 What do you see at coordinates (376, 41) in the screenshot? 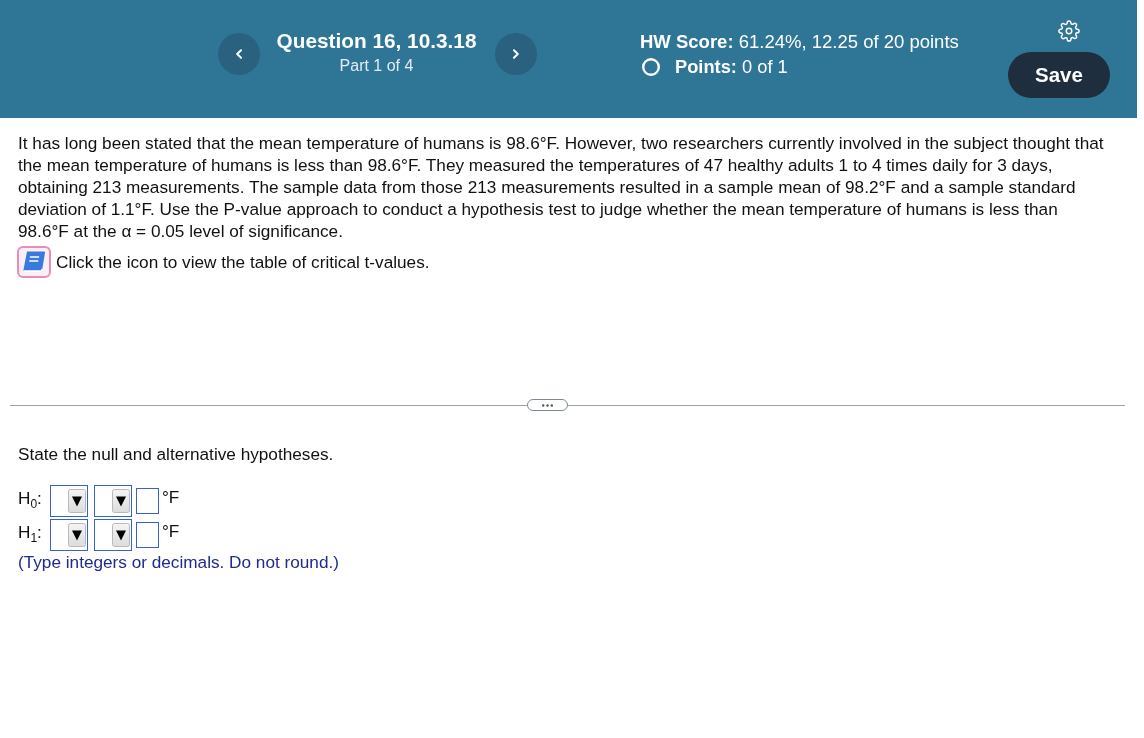
I see `question-title: Question 16, 10.3.18` at bounding box center [376, 41].